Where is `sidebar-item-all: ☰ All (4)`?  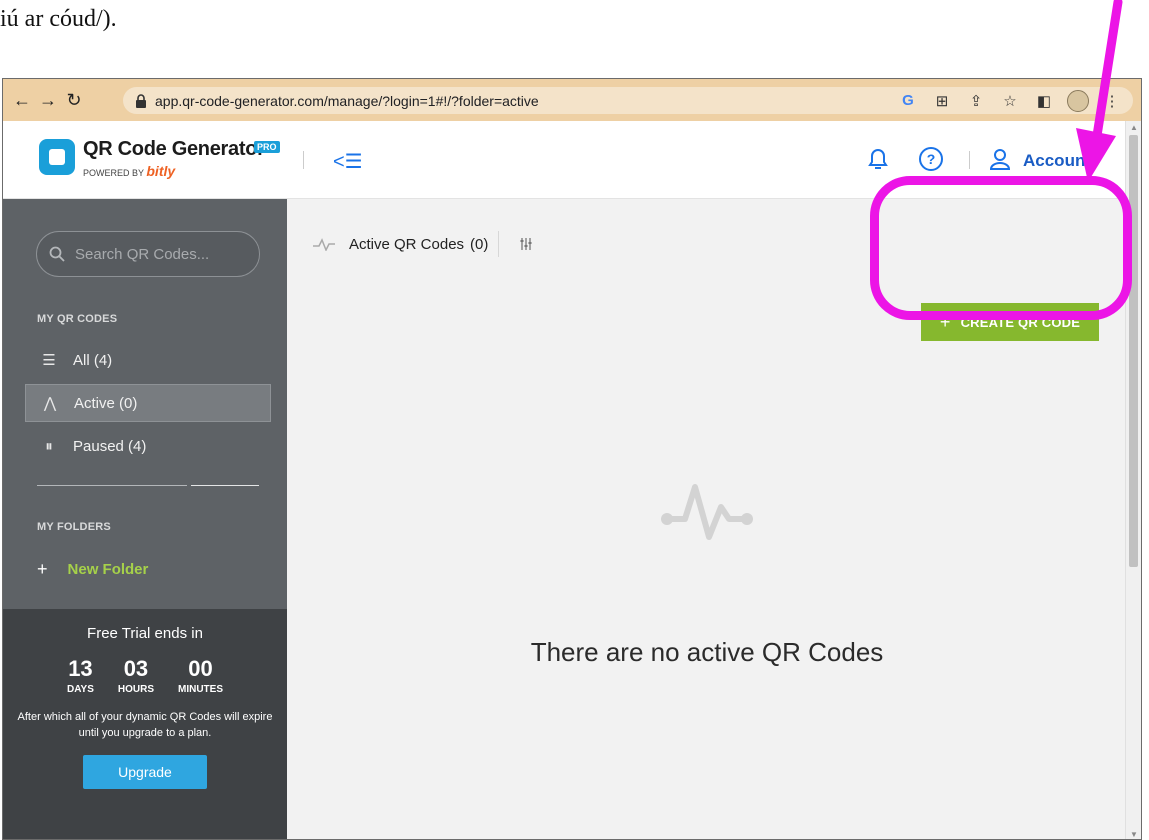
sidebar-item-all: ☰ All (4) is located at coordinates (148, 360).